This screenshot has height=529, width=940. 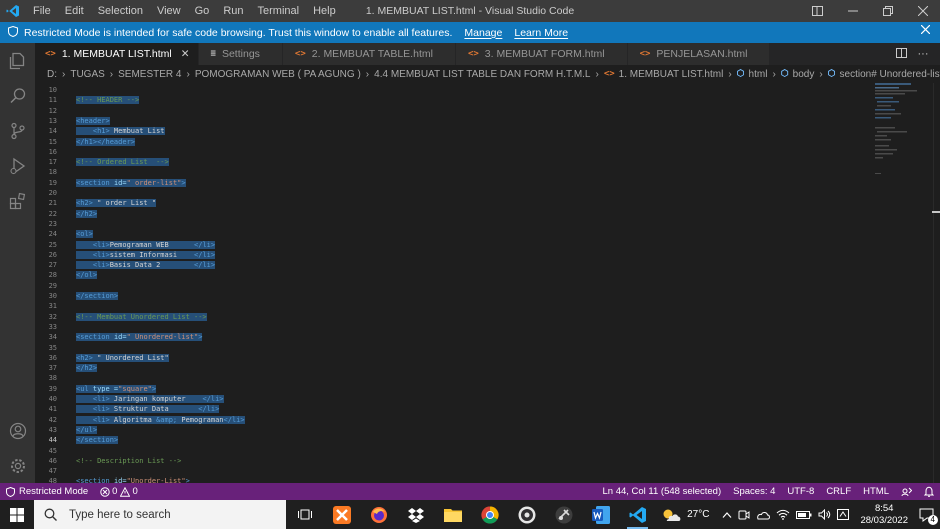 I want to click on restricted-mode-status: Restricted Mode, so click(x=47, y=491).